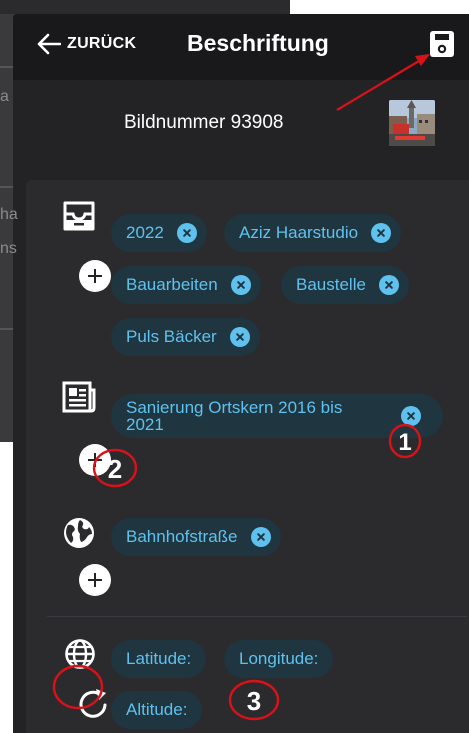  What do you see at coordinates (258, 43) in the screenshot?
I see `page-title: Beschriftung` at bounding box center [258, 43].